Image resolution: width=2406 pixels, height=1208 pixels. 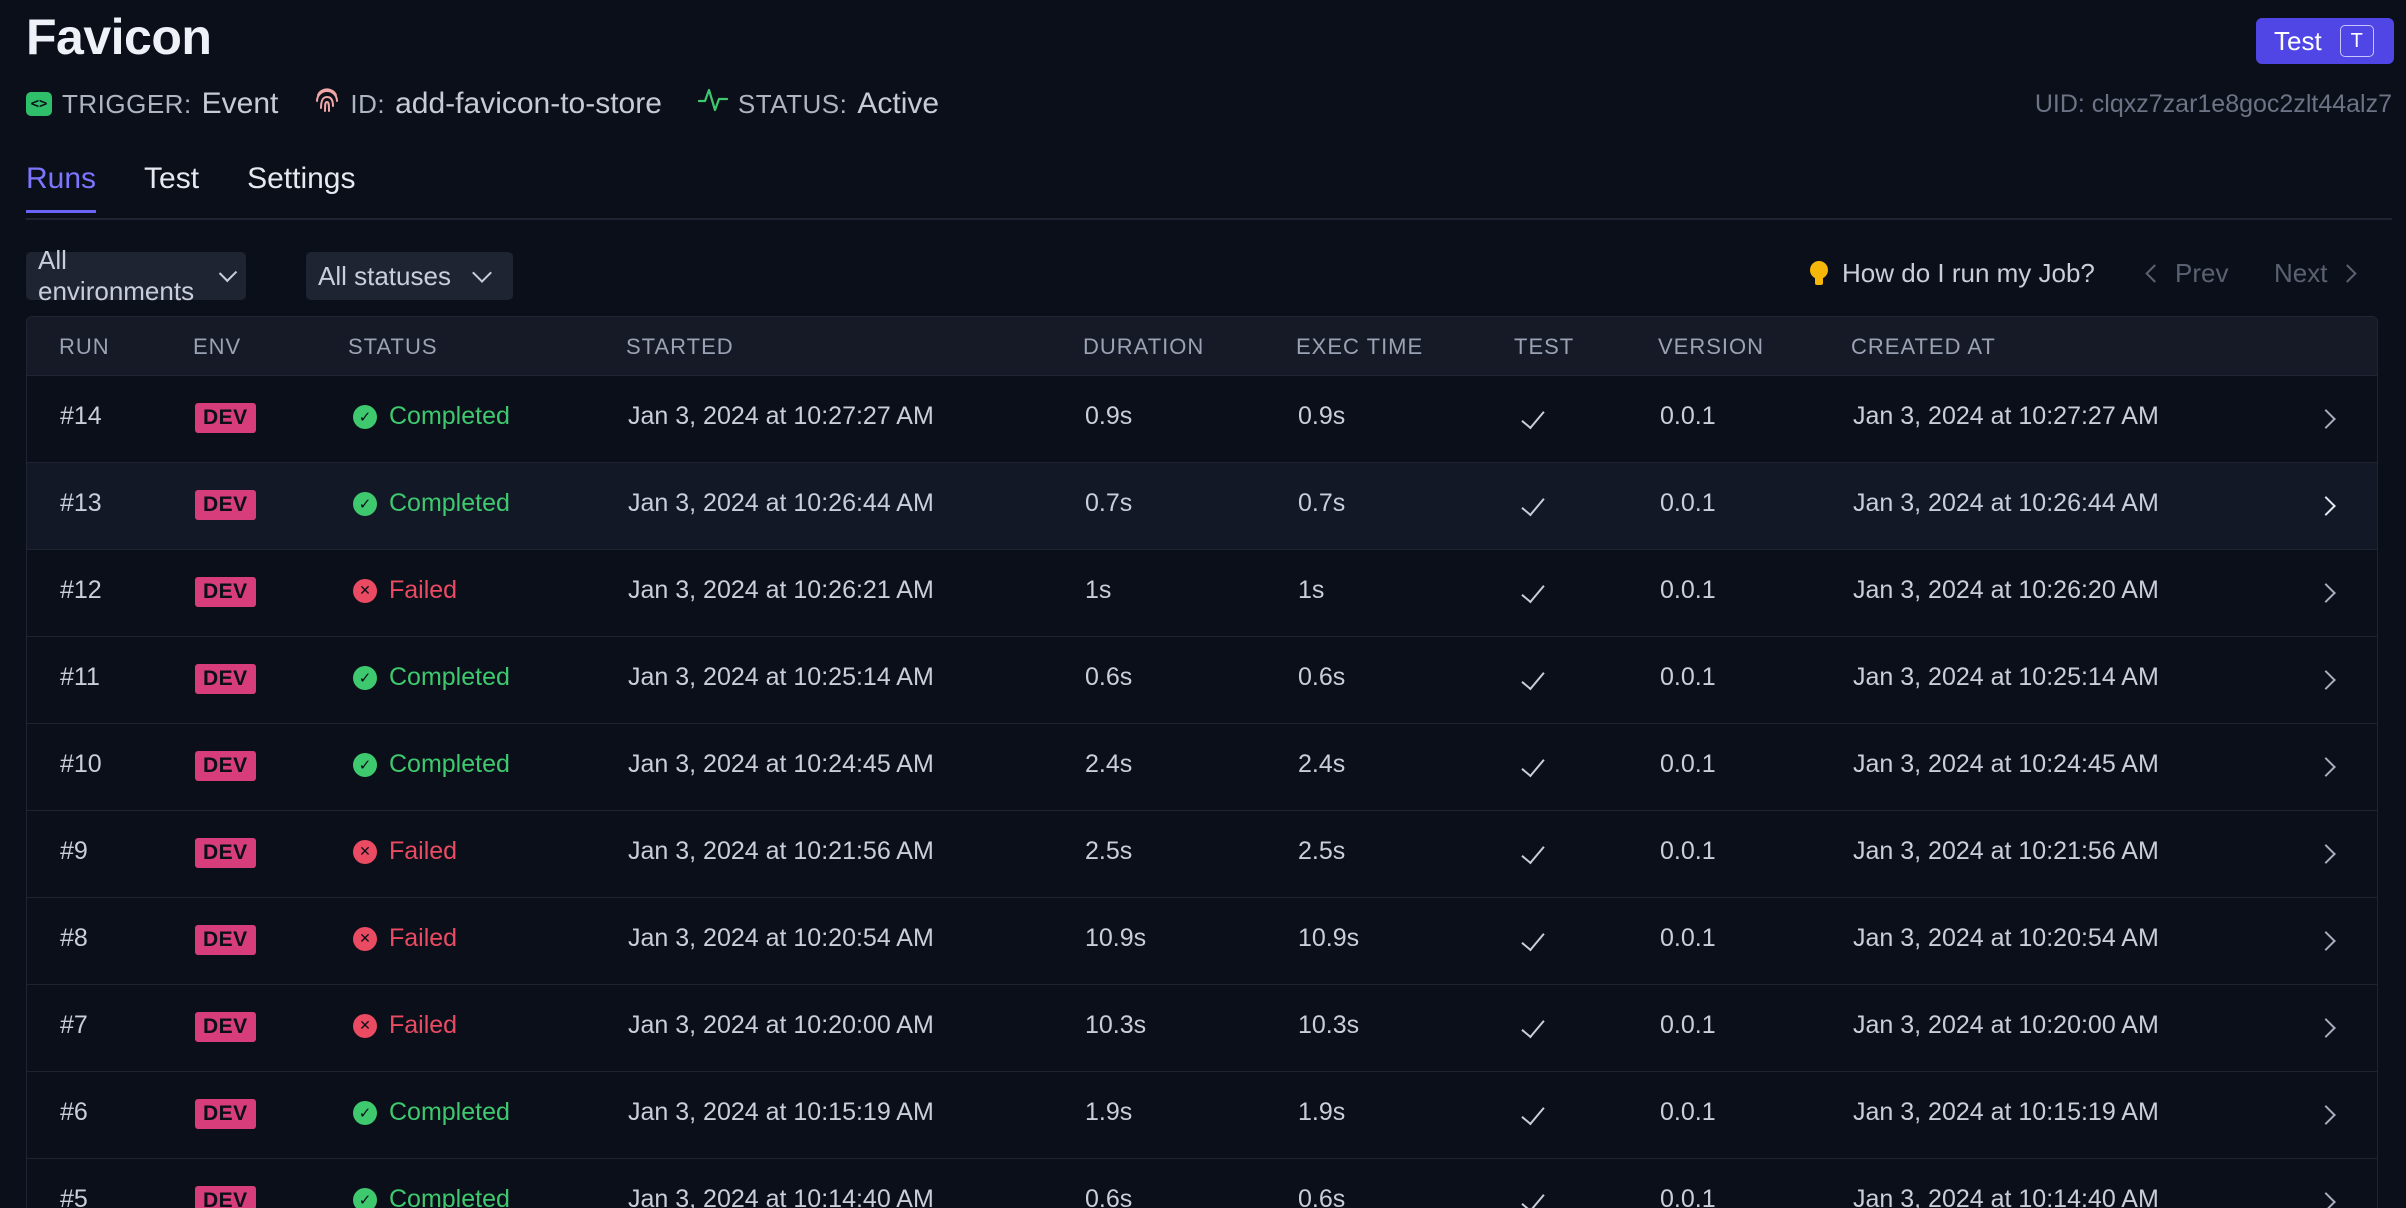 I want to click on run-number: #7, so click(x=74, y=1025).